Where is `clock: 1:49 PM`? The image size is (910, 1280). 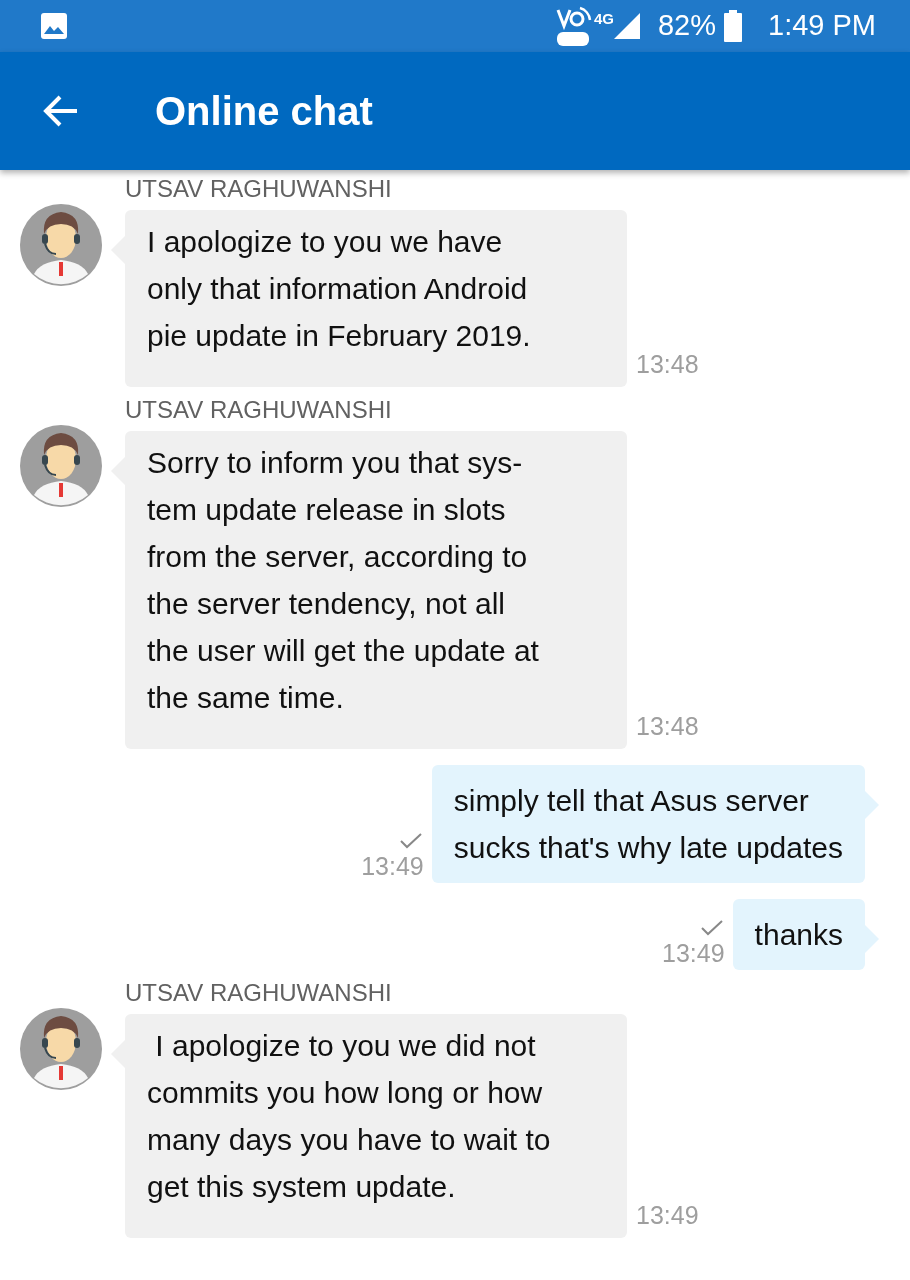
clock: 1:49 PM is located at coordinates (822, 26).